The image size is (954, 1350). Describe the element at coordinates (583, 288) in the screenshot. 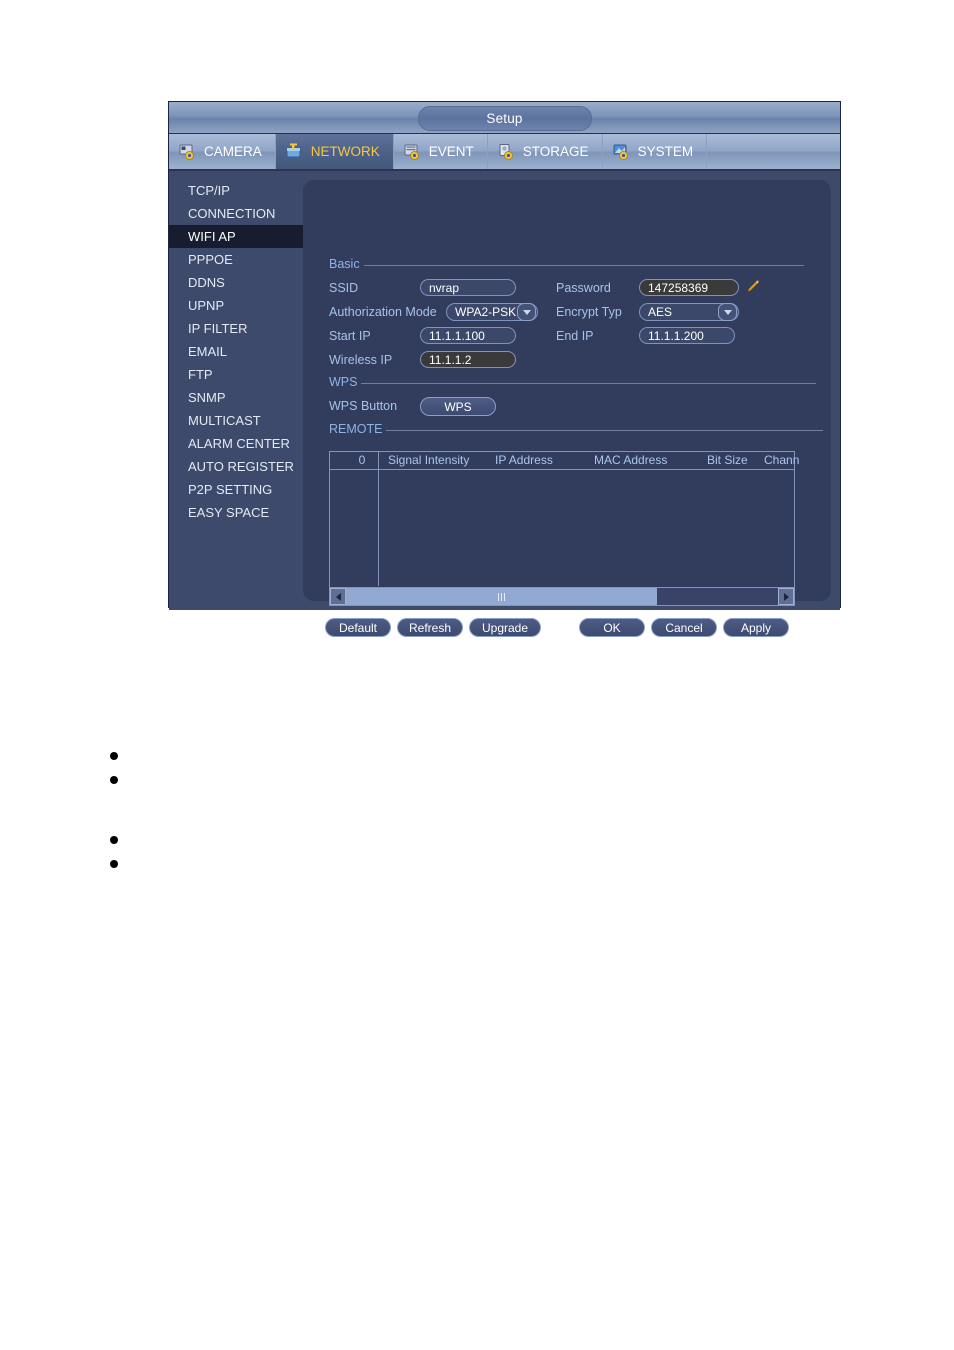

I see `password-label: Password` at that location.